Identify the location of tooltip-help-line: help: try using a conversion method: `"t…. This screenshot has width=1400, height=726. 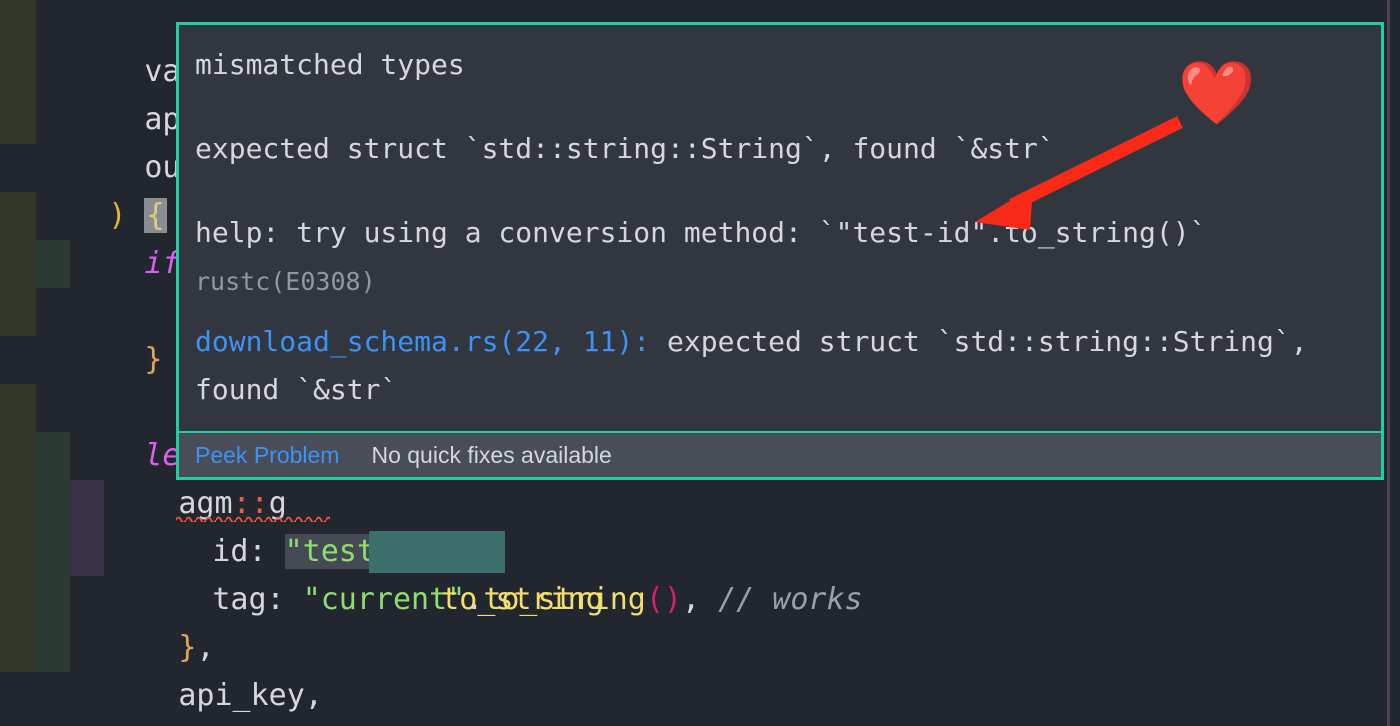
(780, 257).